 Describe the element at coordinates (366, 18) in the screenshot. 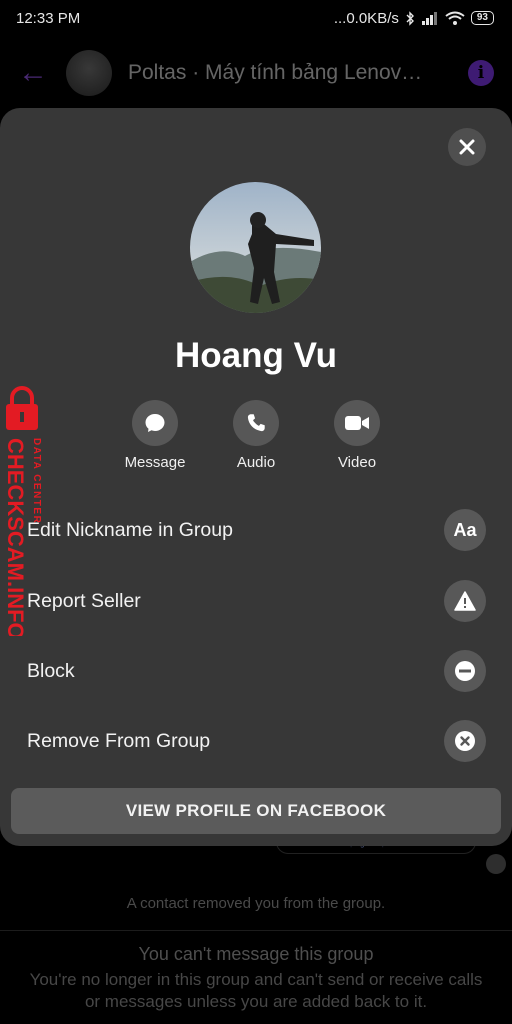

I see `network-speed: ...0.0KB/s` at that location.